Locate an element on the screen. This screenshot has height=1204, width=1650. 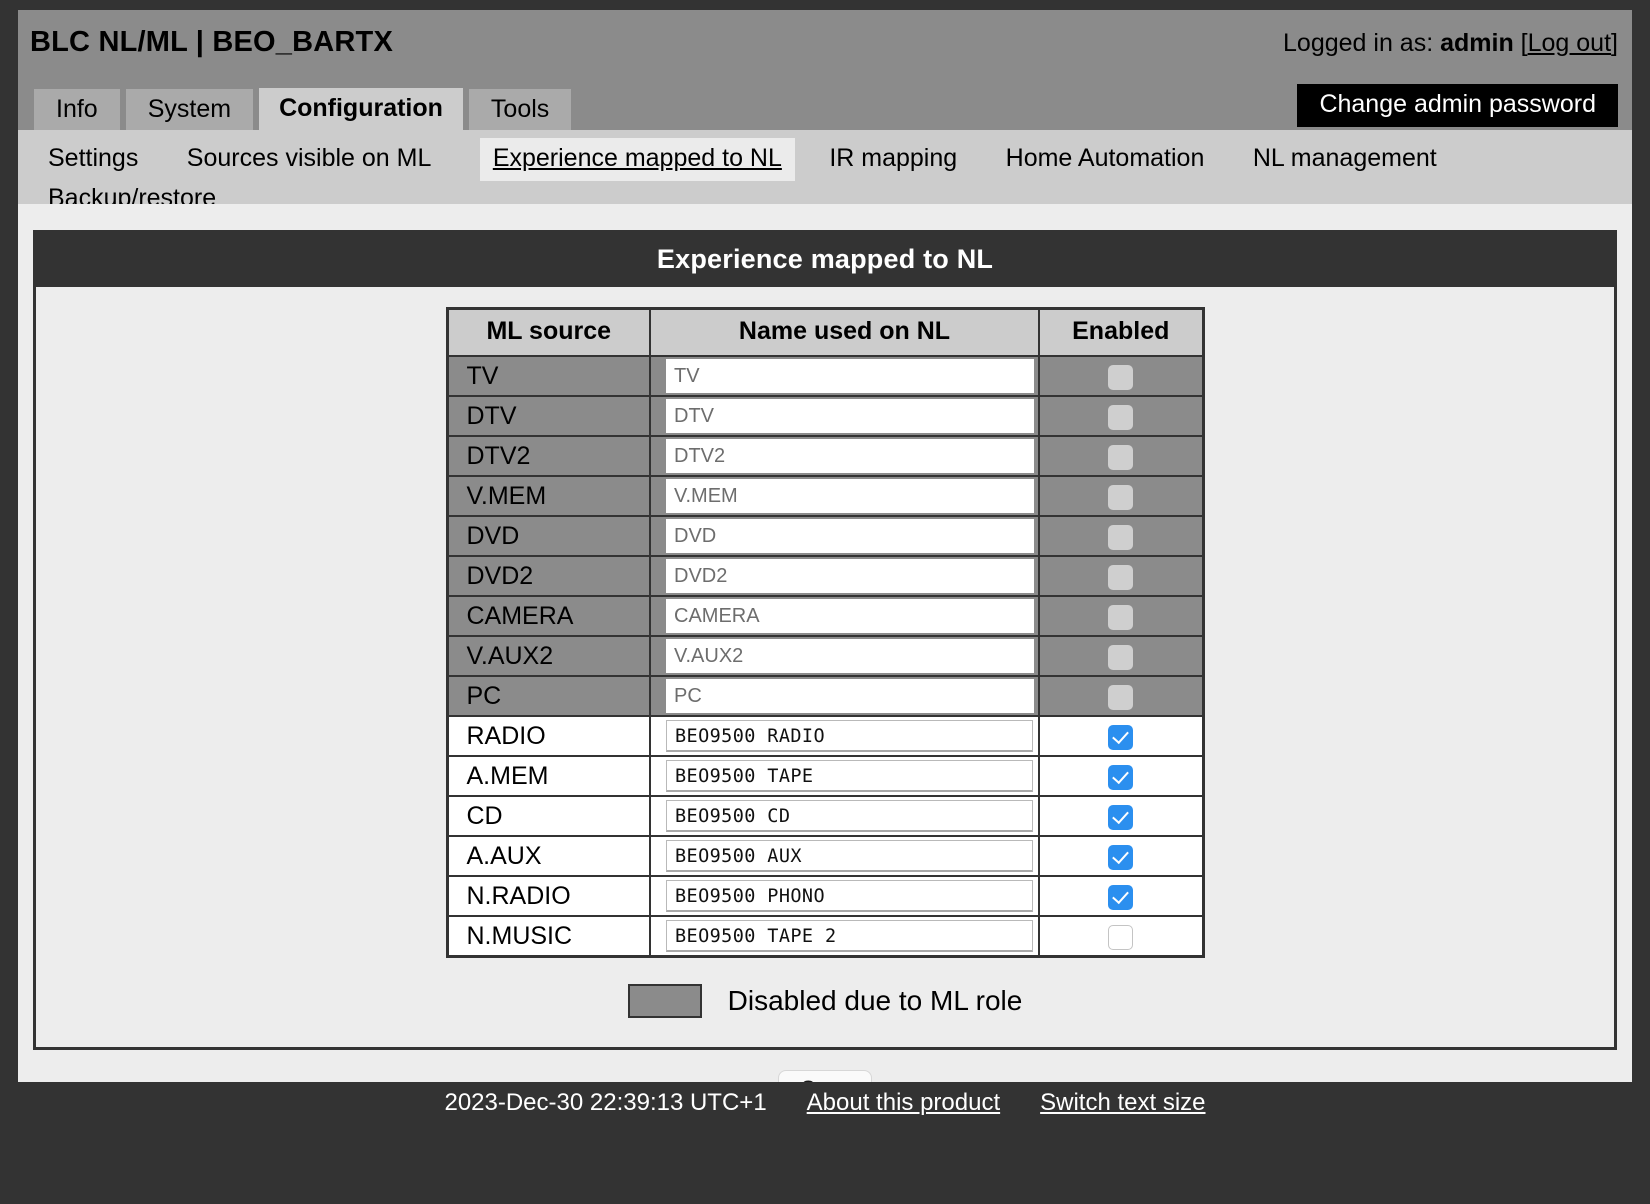
cell-ml-source: N.MUSIC is located at coordinates (548, 936).